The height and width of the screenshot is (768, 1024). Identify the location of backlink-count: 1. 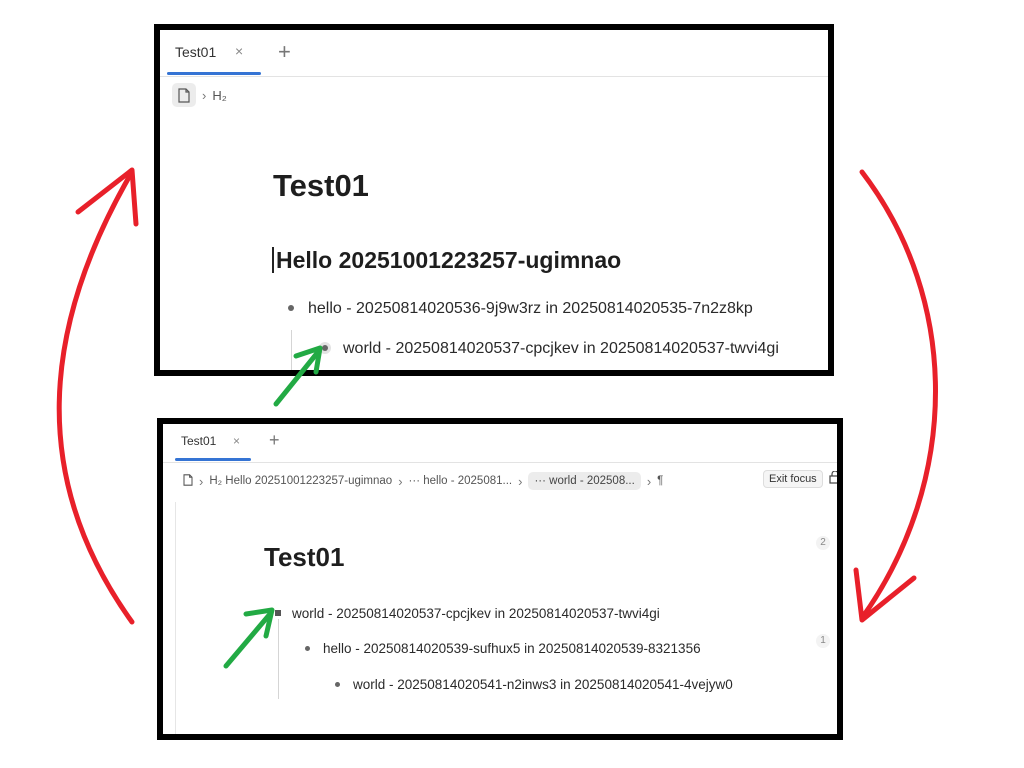
(823, 641).